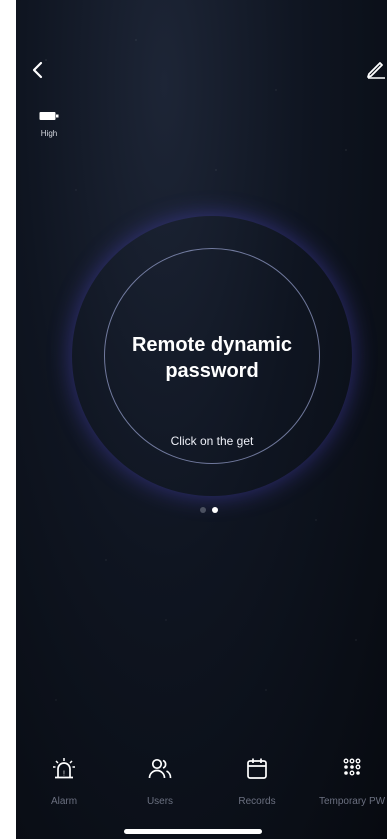 The width and height of the screenshot is (387, 839). I want to click on nav-label-records: Records, so click(257, 801).